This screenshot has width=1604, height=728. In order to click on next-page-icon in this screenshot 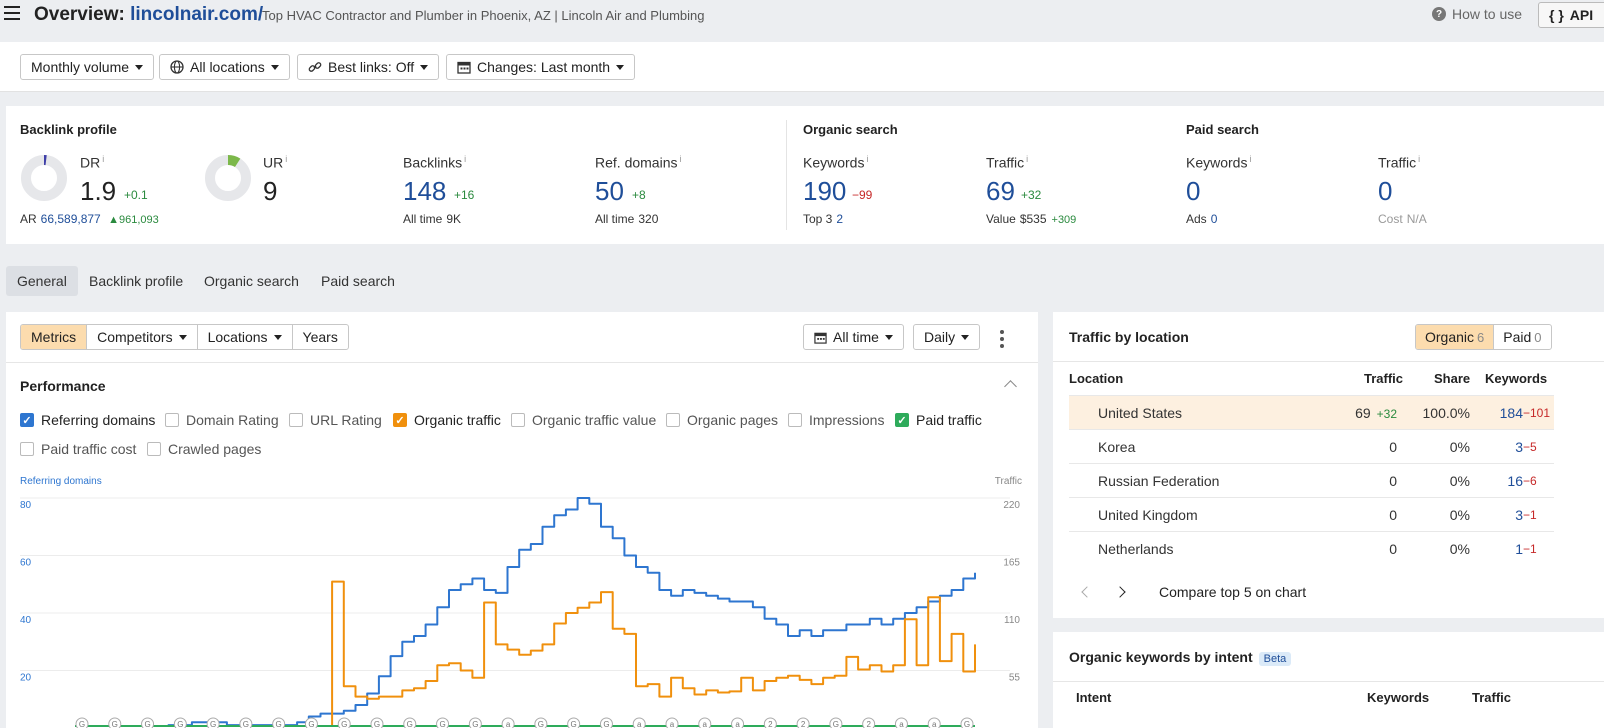, I will do `click(1120, 592)`.